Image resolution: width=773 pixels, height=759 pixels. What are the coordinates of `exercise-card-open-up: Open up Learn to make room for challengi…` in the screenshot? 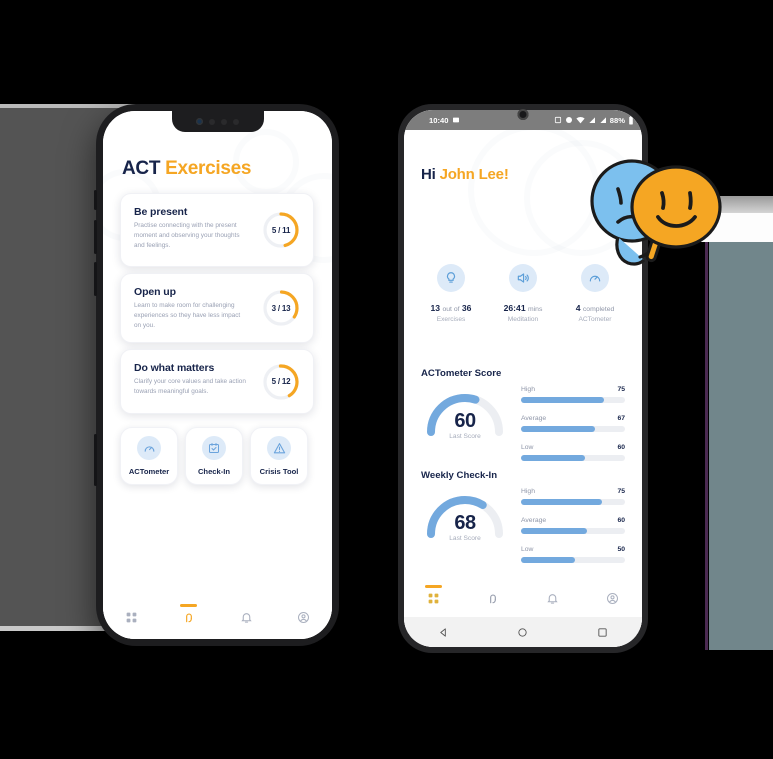 It's located at (217, 308).